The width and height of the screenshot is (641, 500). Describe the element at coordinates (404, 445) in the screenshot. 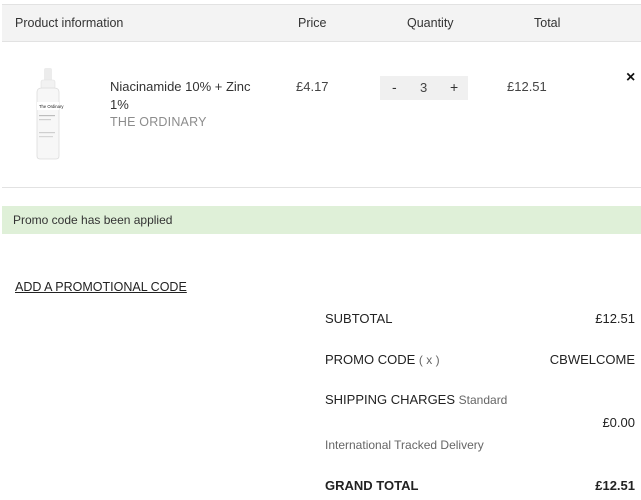

I see `shipping-method: International Tracked Delivery` at that location.